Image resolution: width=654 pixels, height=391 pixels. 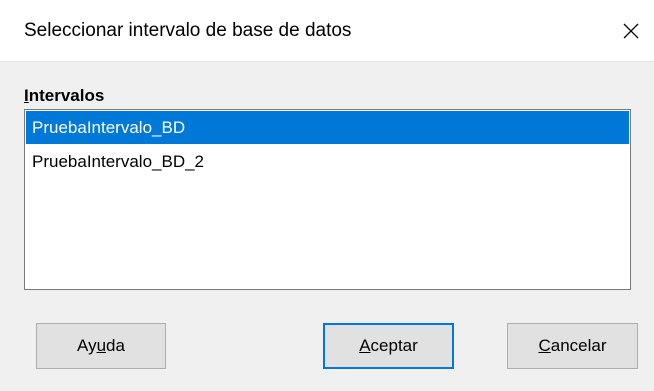 I want to click on close-button, so click(x=631, y=31).